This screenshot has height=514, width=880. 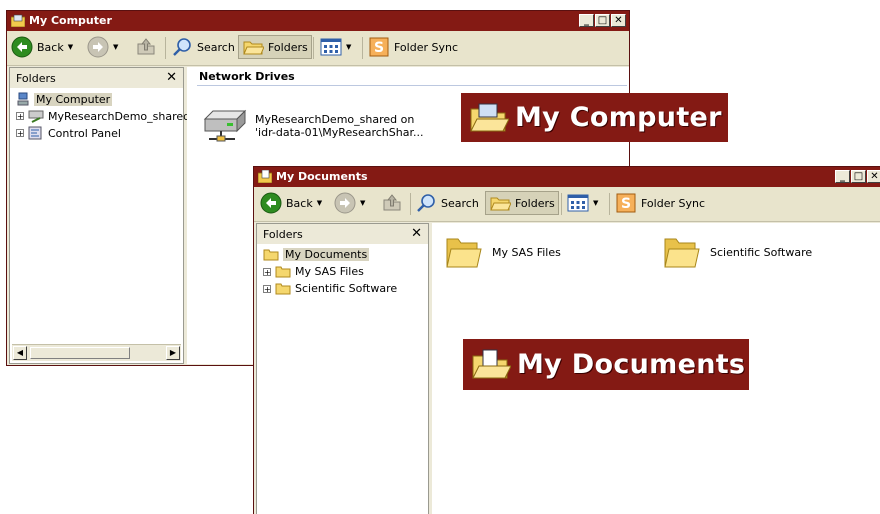 I want to click on scroll-left-icon: ◀, so click(x=20, y=353).